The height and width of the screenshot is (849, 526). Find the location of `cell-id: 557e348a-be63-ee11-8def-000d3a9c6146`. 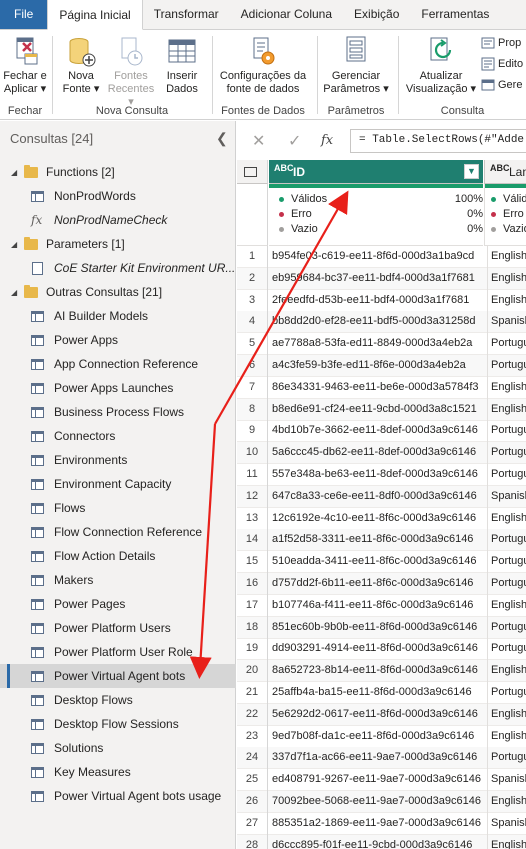

cell-id: 557e348a-be63-ee11-8def-000d3a9c6146 is located at coordinates (377, 474).